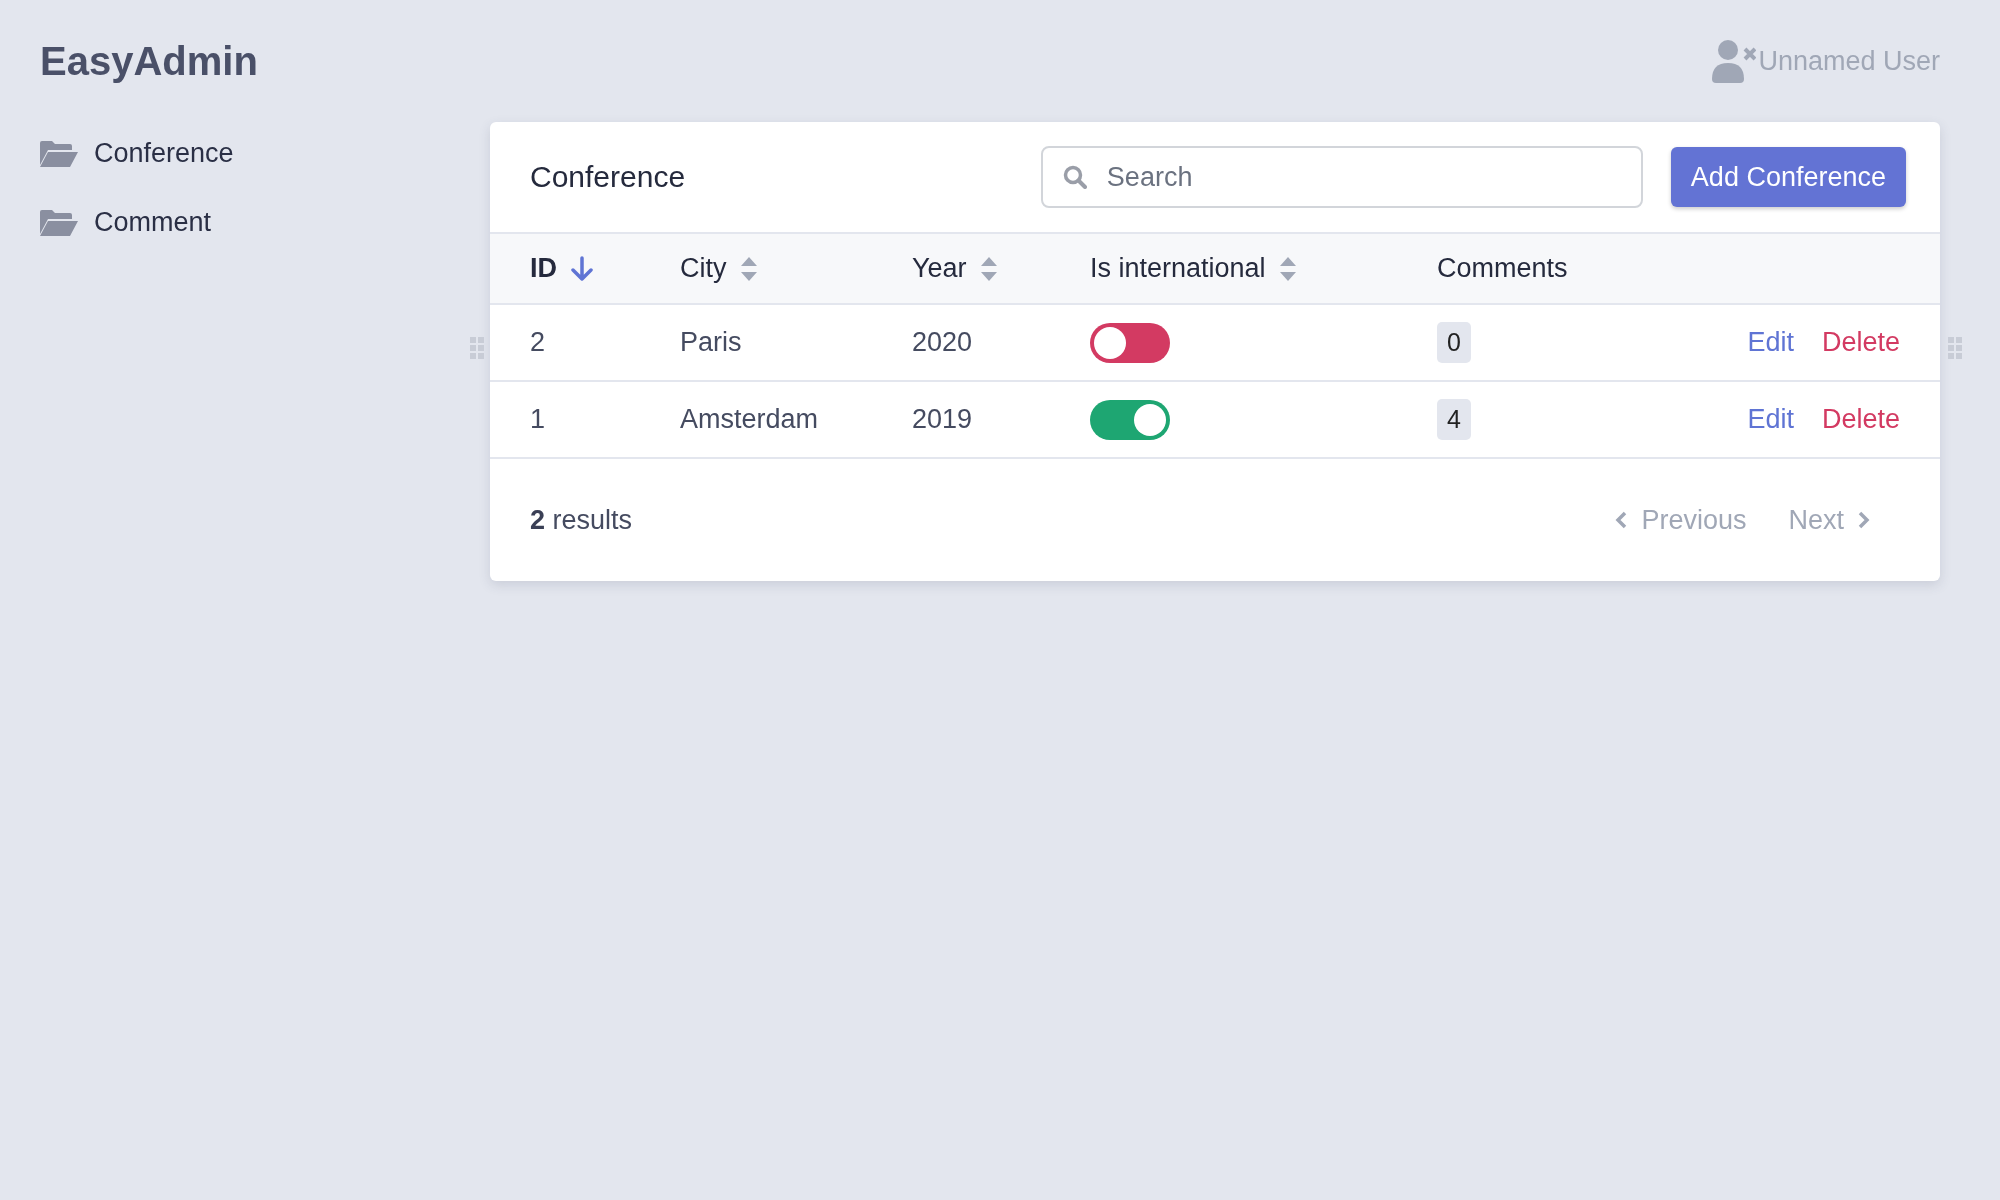  What do you see at coordinates (1341, 177) in the screenshot?
I see `search-field: Search` at bounding box center [1341, 177].